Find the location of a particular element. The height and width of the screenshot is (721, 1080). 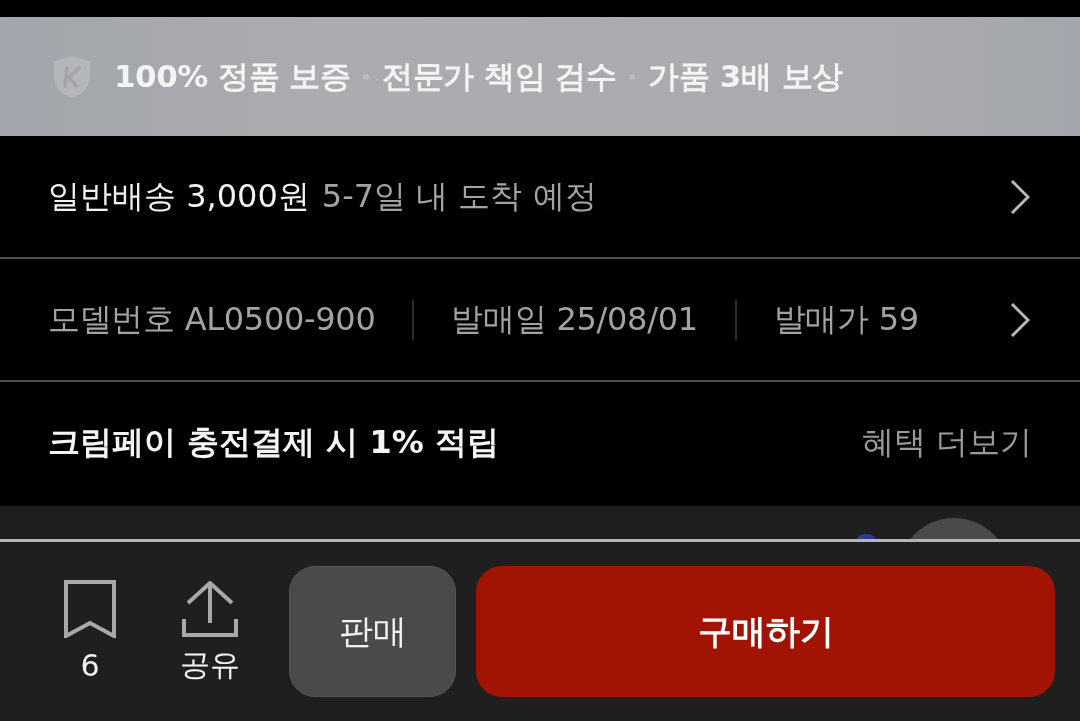

sell-button: 판매 is located at coordinates (372, 631).